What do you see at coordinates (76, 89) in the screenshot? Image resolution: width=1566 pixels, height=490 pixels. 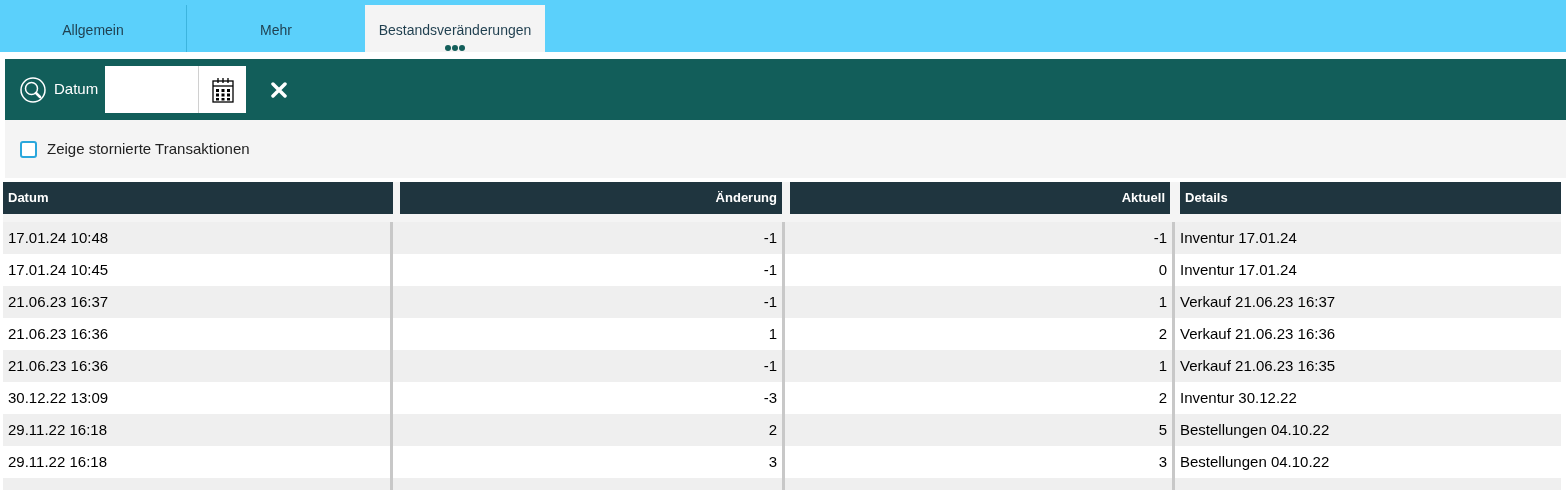 I see `filter-label: Datum` at bounding box center [76, 89].